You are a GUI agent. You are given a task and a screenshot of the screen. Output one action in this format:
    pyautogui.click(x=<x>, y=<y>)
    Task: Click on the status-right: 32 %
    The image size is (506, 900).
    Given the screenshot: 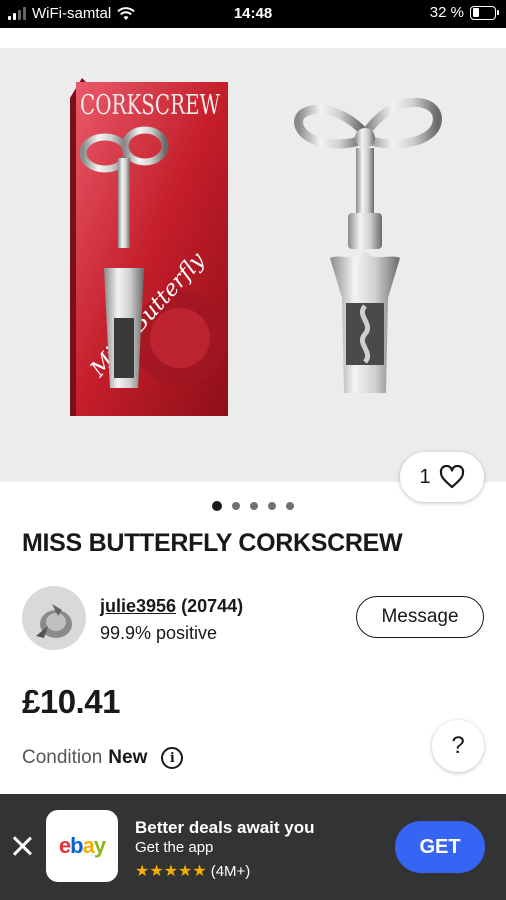 What is the action you would take?
    pyautogui.click(x=464, y=12)
    